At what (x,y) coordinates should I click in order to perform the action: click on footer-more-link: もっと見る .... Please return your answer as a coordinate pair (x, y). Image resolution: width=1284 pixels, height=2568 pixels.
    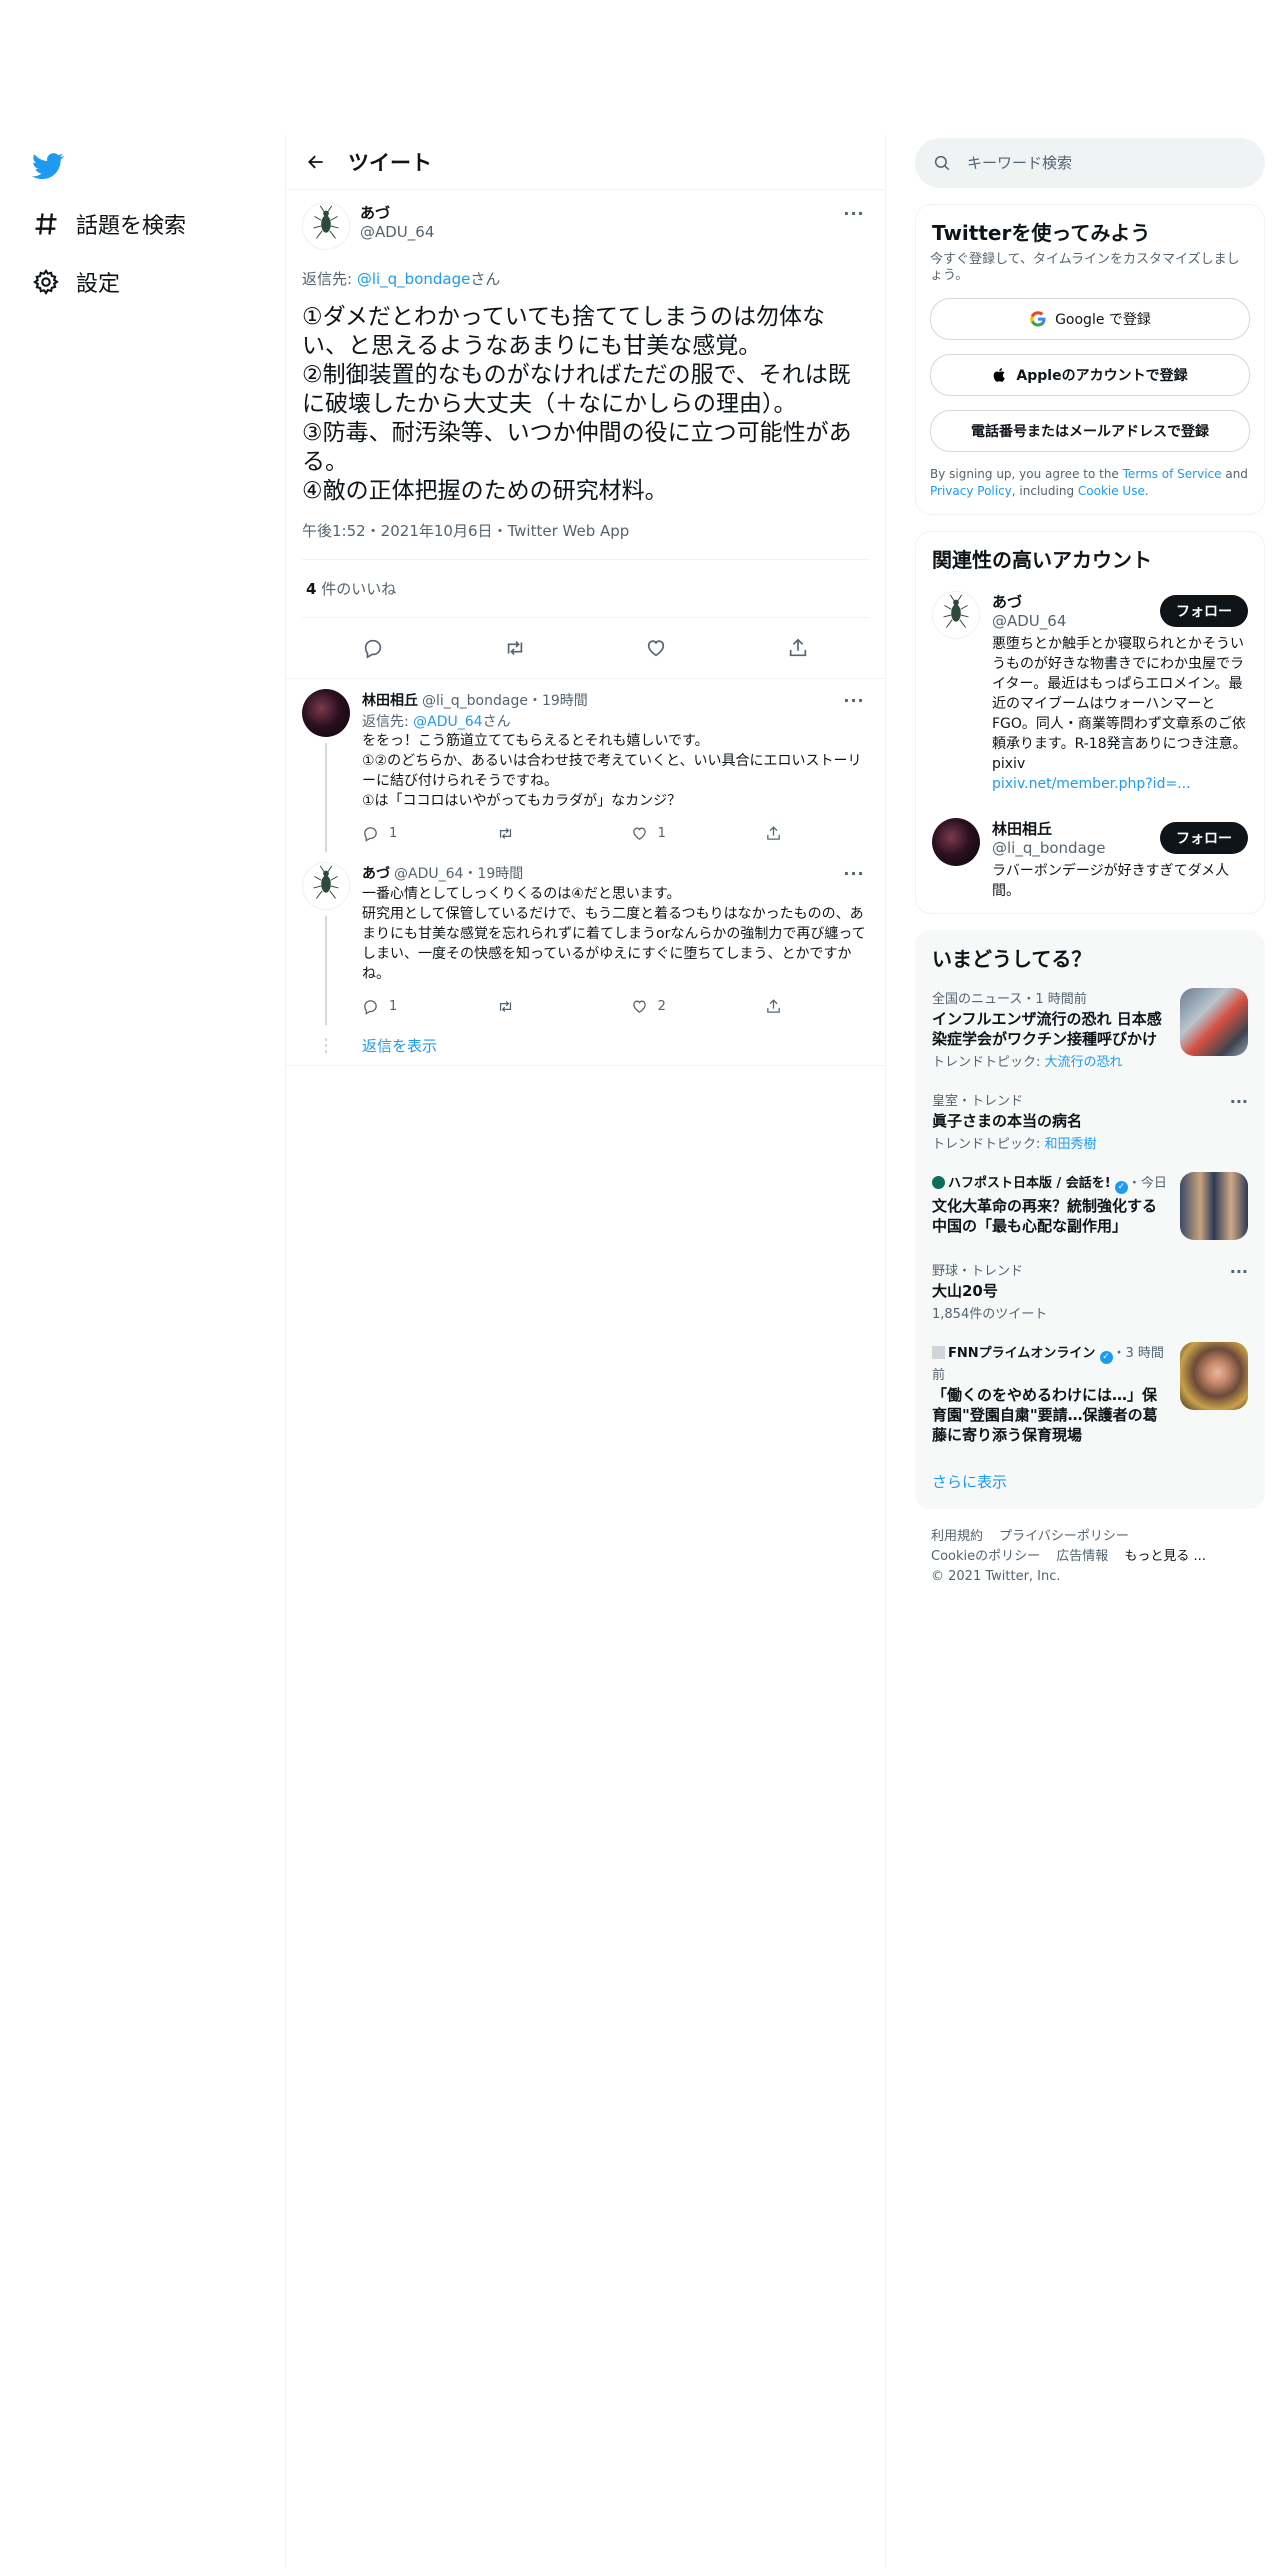
    Looking at the image, I should click on (1165, 1556).